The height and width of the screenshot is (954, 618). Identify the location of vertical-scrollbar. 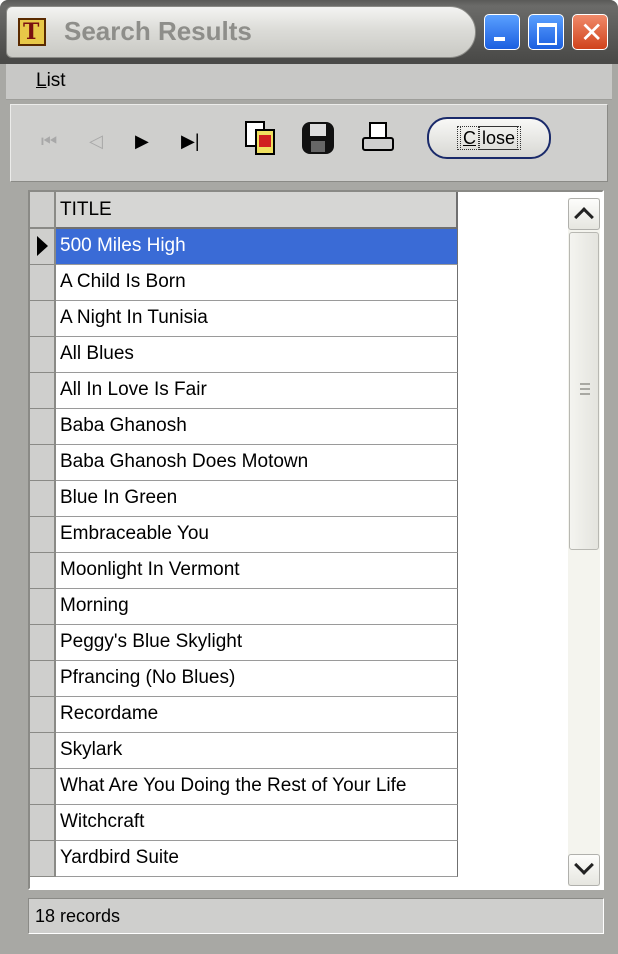
(584, 542).